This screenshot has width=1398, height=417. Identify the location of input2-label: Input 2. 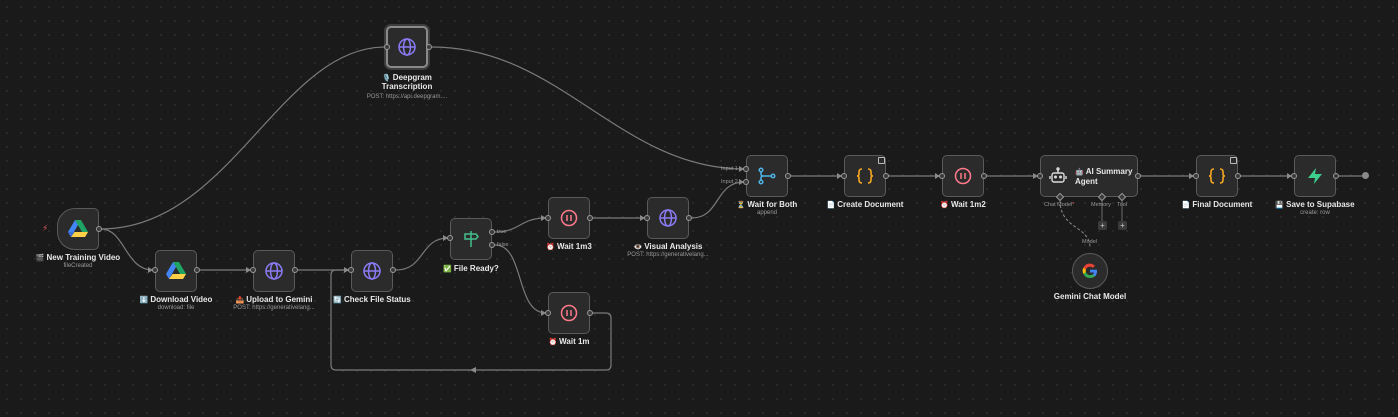
(729, 182).